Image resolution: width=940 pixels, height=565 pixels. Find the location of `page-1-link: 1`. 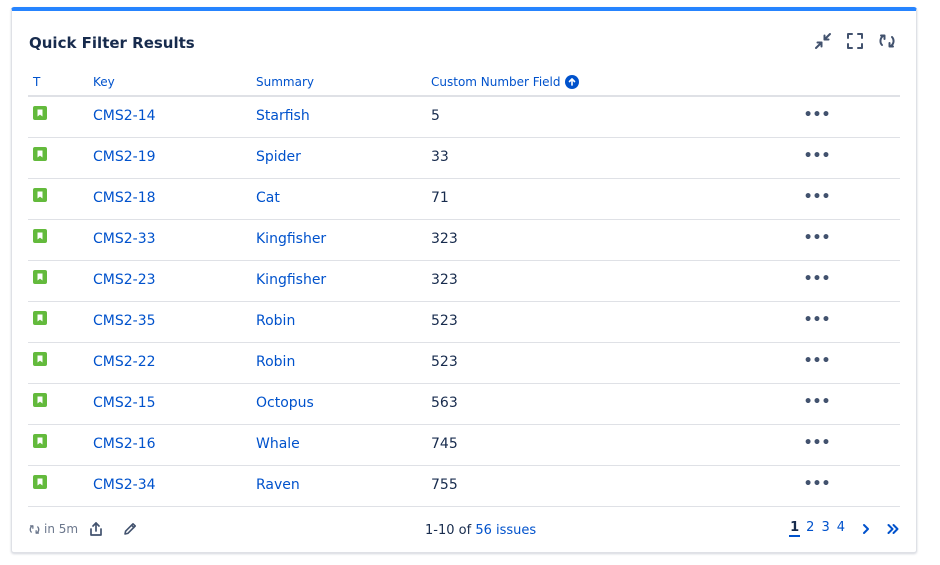

page-1-link: 1 is located at coordinates (795, 528).